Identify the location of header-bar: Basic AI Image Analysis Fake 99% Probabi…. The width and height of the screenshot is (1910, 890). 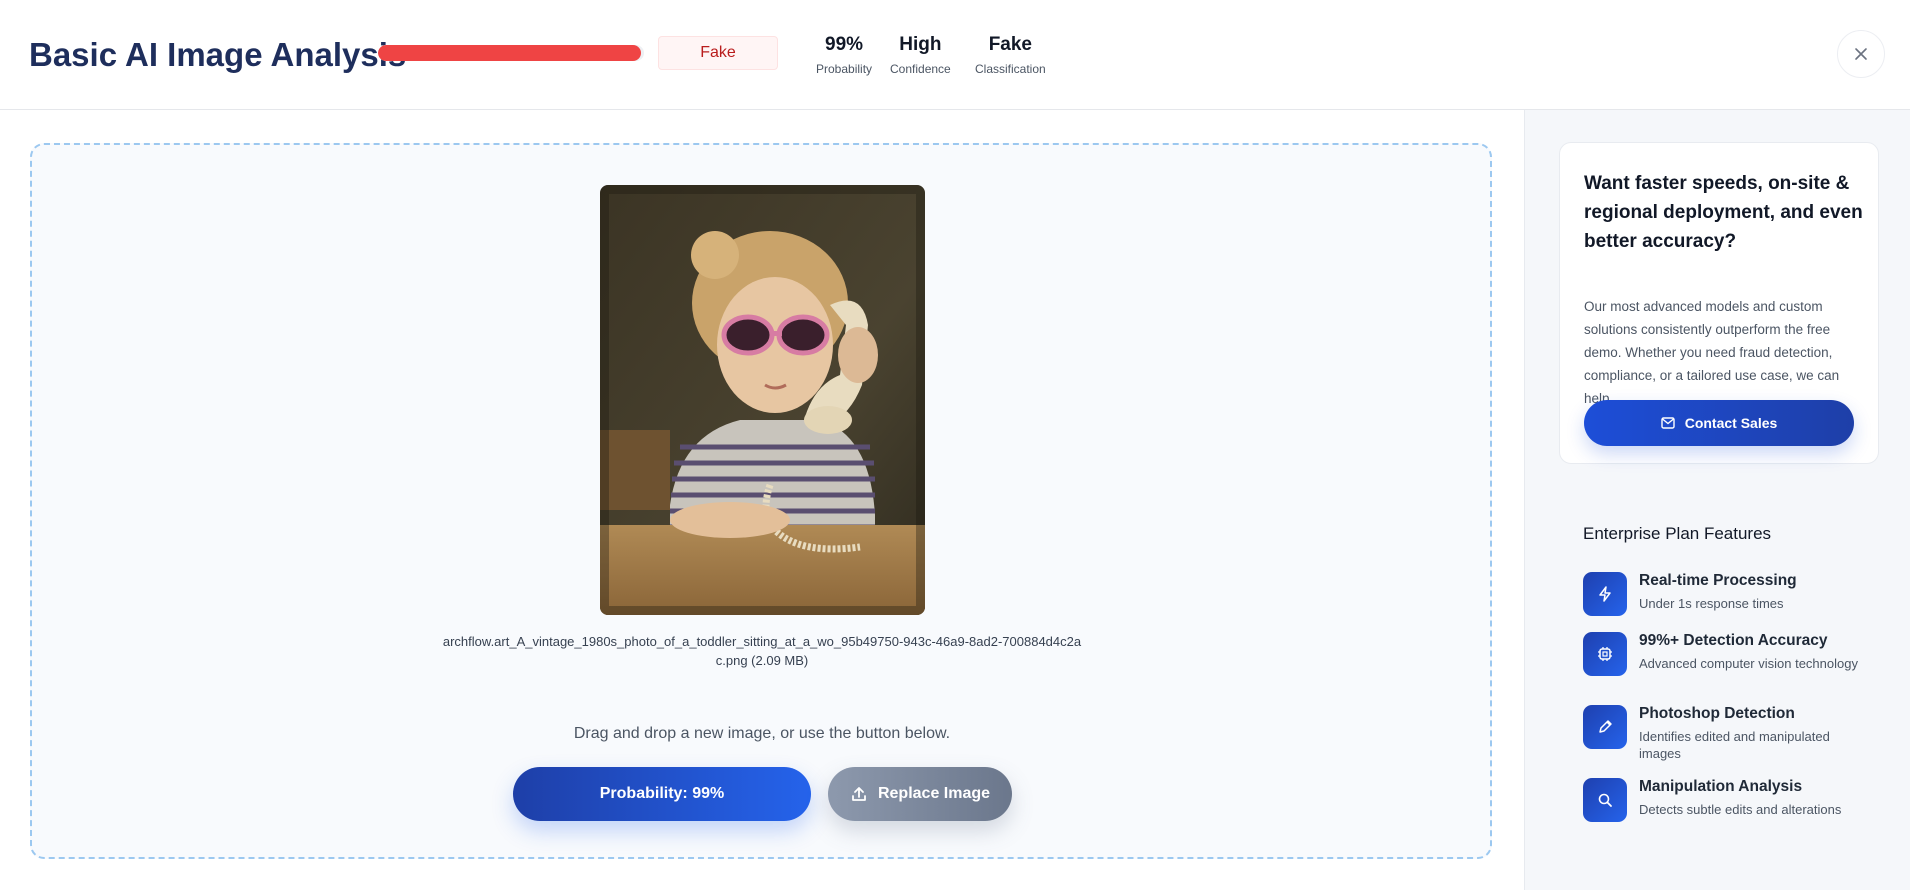
(955, 55).